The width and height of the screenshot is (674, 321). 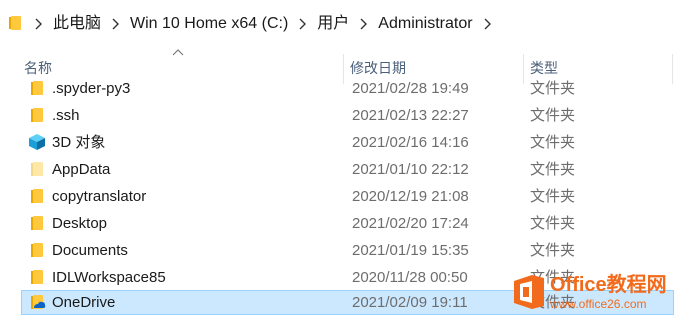 I want to click on file-name: IDLWorkspace85, so click(x=109, y=277).